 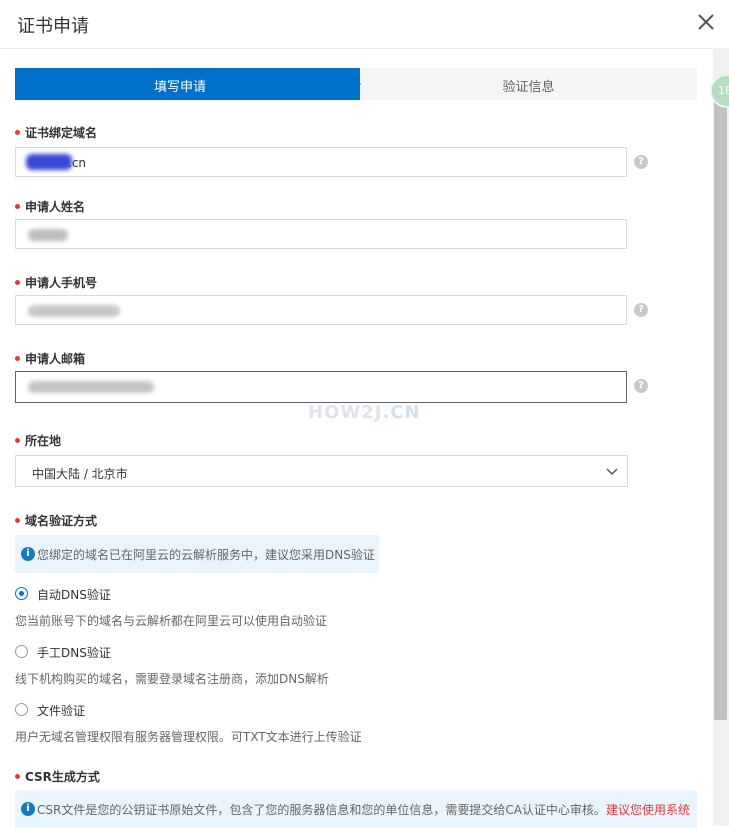 What do you see at coordinates (612, 473) in the screenshot?
I see `chevron-down-icon` at bounding box center [612, 473].